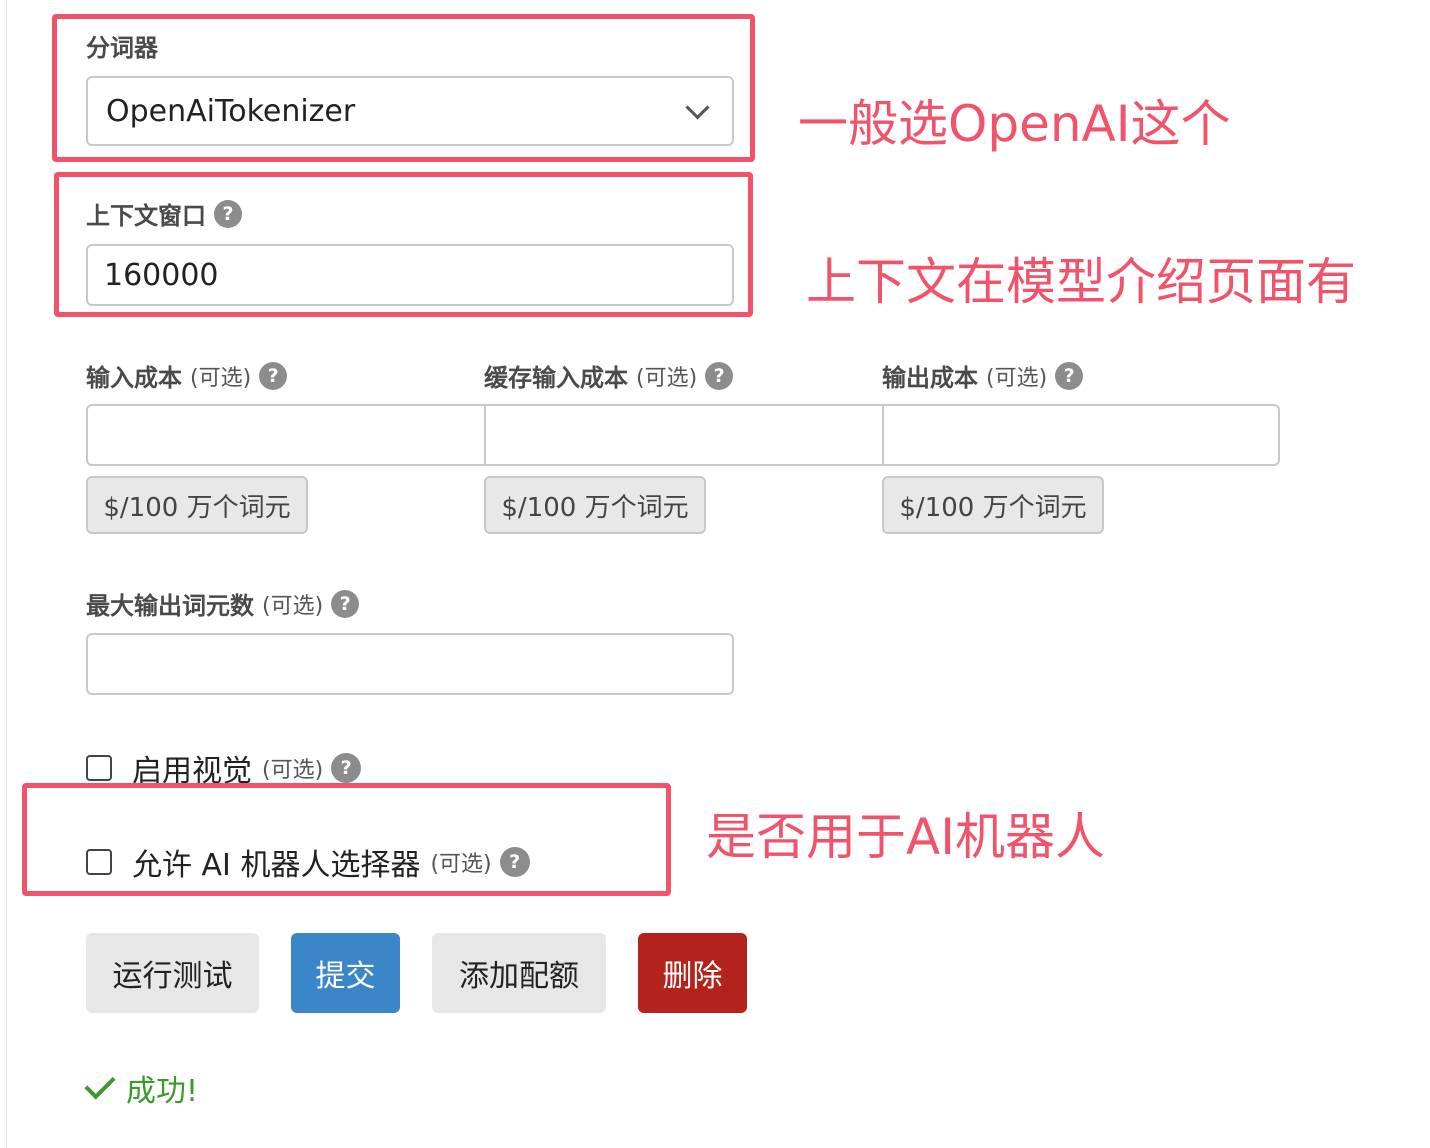 This screenshot has width=1430, height=1148. I want to click on cached-input-cost-label-text: 缓存输入成本, so click(556, 378).